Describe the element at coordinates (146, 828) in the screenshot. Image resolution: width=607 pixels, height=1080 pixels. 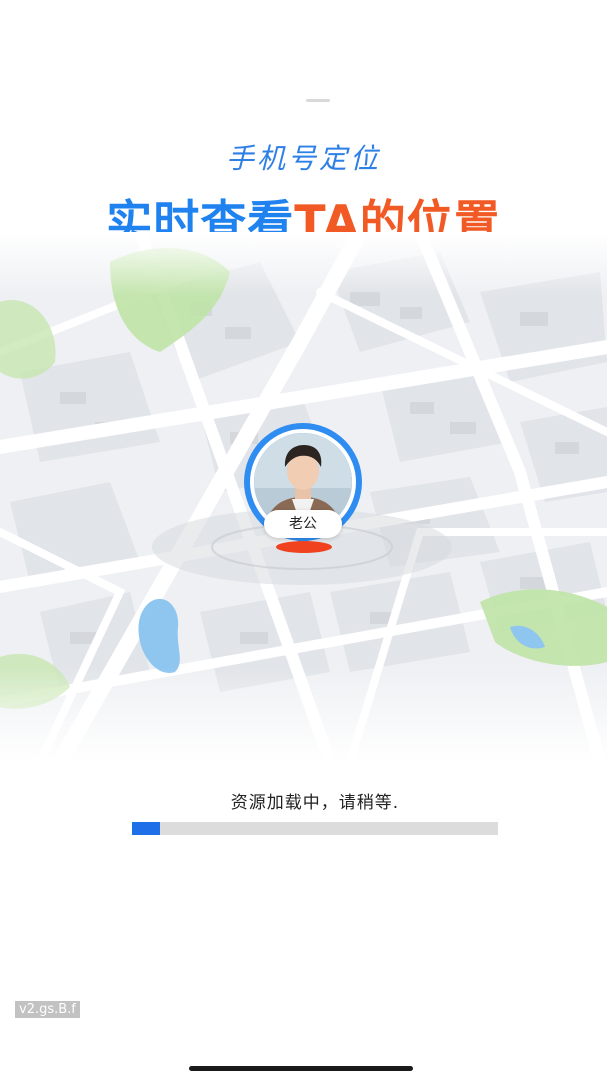
I see `loading-progress-fill` at that location.